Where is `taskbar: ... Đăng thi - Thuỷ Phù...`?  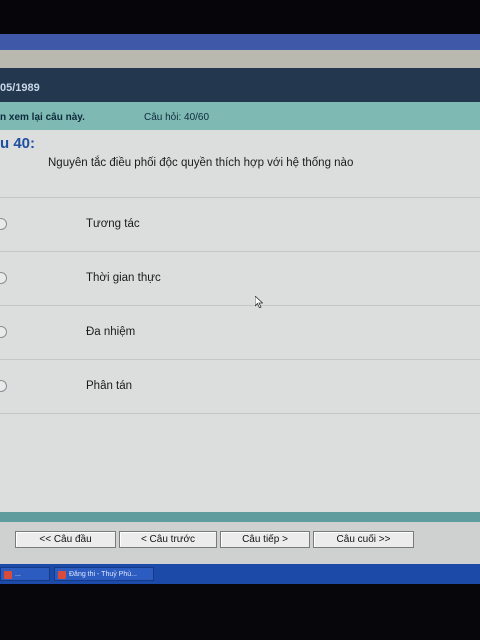
taskbar: ... Đăng thi - Thuỷ Phù... is located at coordinates (240, 574).